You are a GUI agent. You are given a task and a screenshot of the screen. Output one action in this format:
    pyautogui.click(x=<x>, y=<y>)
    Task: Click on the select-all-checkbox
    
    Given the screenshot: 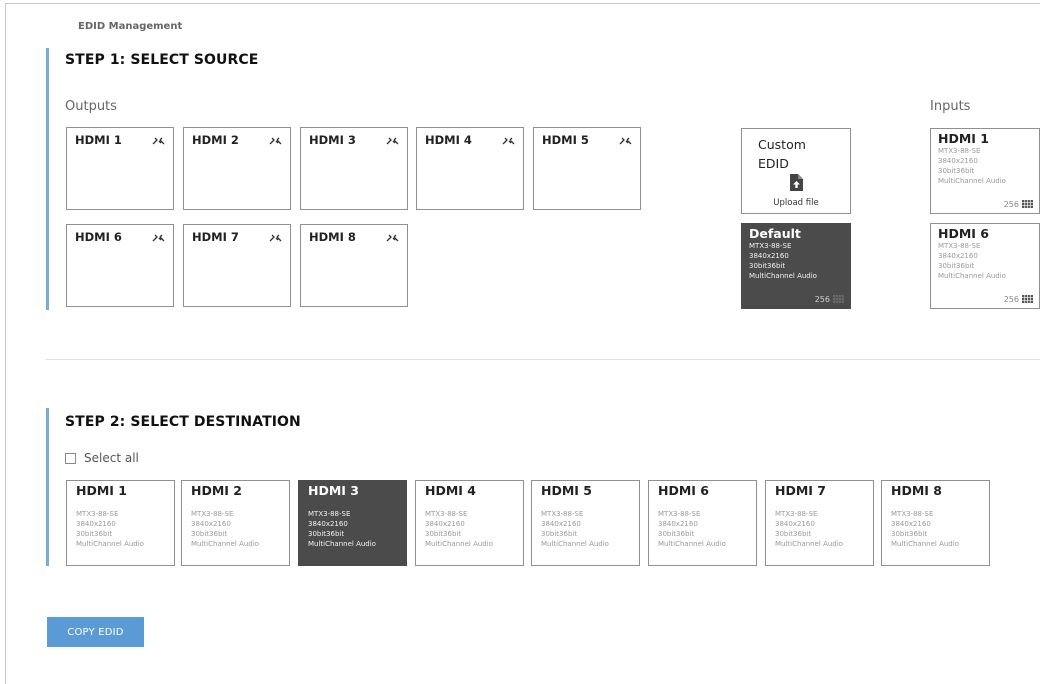 What is the action you would take?
    pyautogui.click(x=70, y=458)
    